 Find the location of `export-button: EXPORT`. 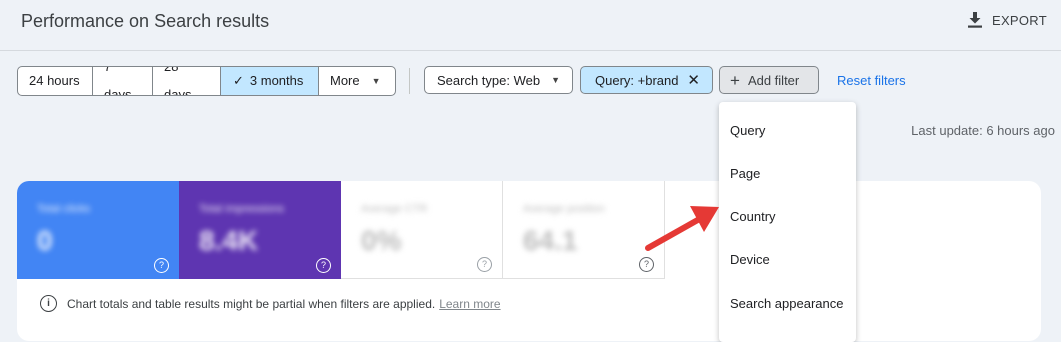

export-button: EXPORT is located at coordinates (1007, 20).